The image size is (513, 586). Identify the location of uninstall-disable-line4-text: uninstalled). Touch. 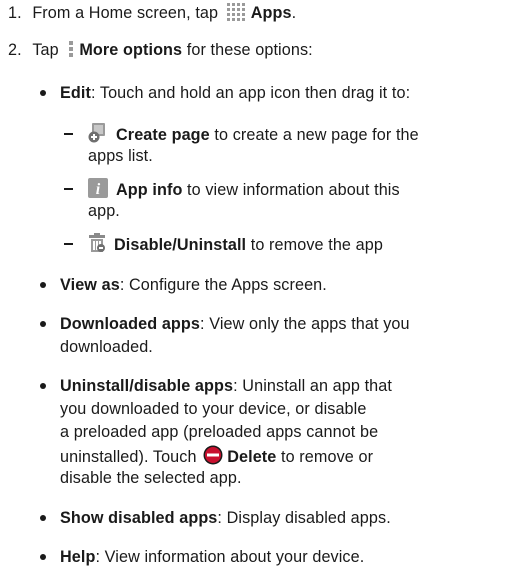
(128, 457).